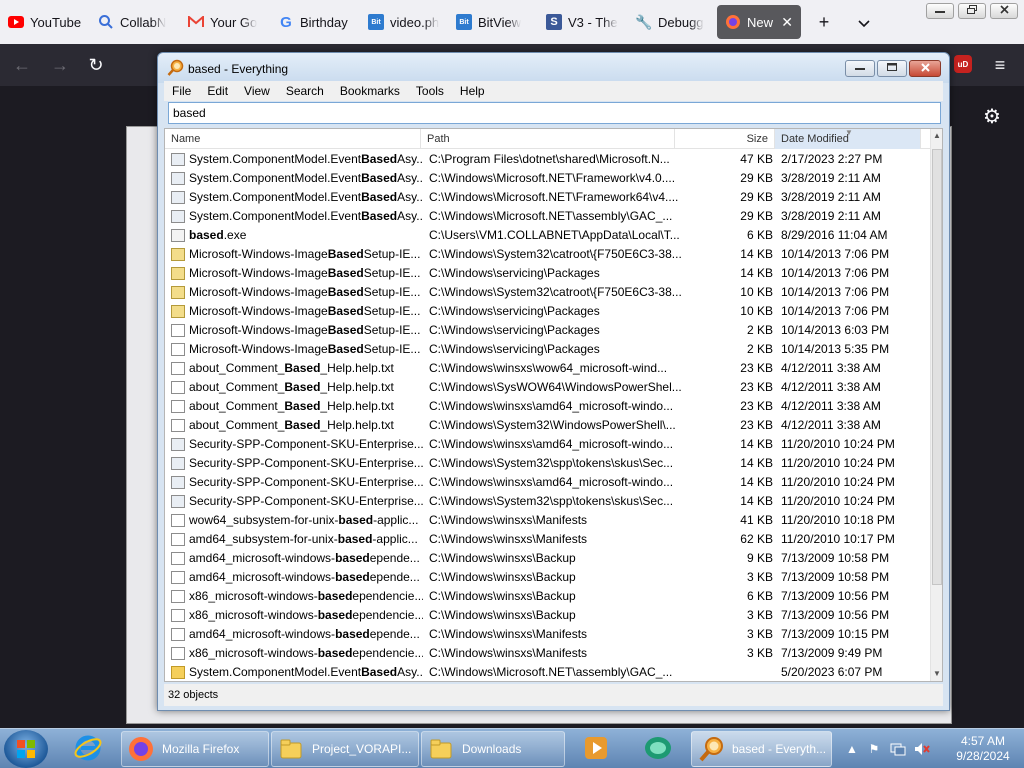 The image size is (1024, 768). What do you see at coordinates (405, 22) in the screenshot?
I see `tab-video: Bit video.ph` at bounding box center [405, 22].